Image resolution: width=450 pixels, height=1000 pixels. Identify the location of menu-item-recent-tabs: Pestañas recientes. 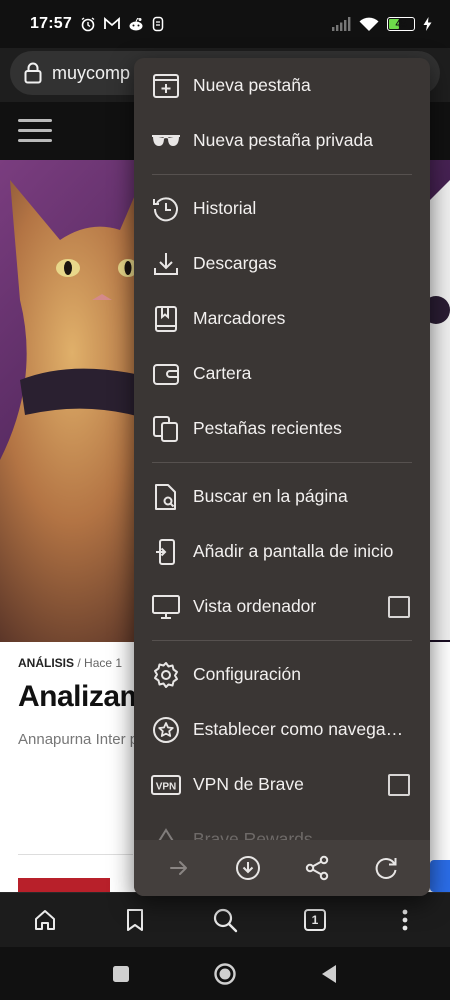
(282, 428).